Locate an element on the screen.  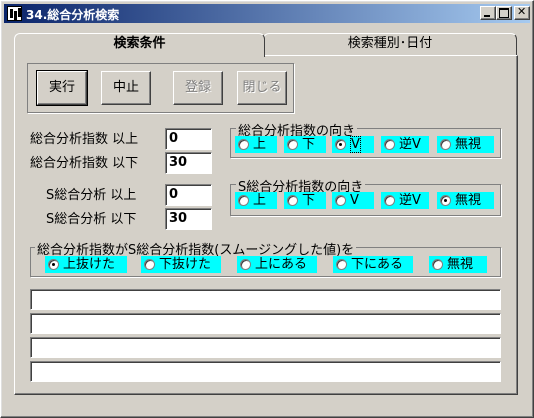
app-icon is located at coordinates (14, 13).